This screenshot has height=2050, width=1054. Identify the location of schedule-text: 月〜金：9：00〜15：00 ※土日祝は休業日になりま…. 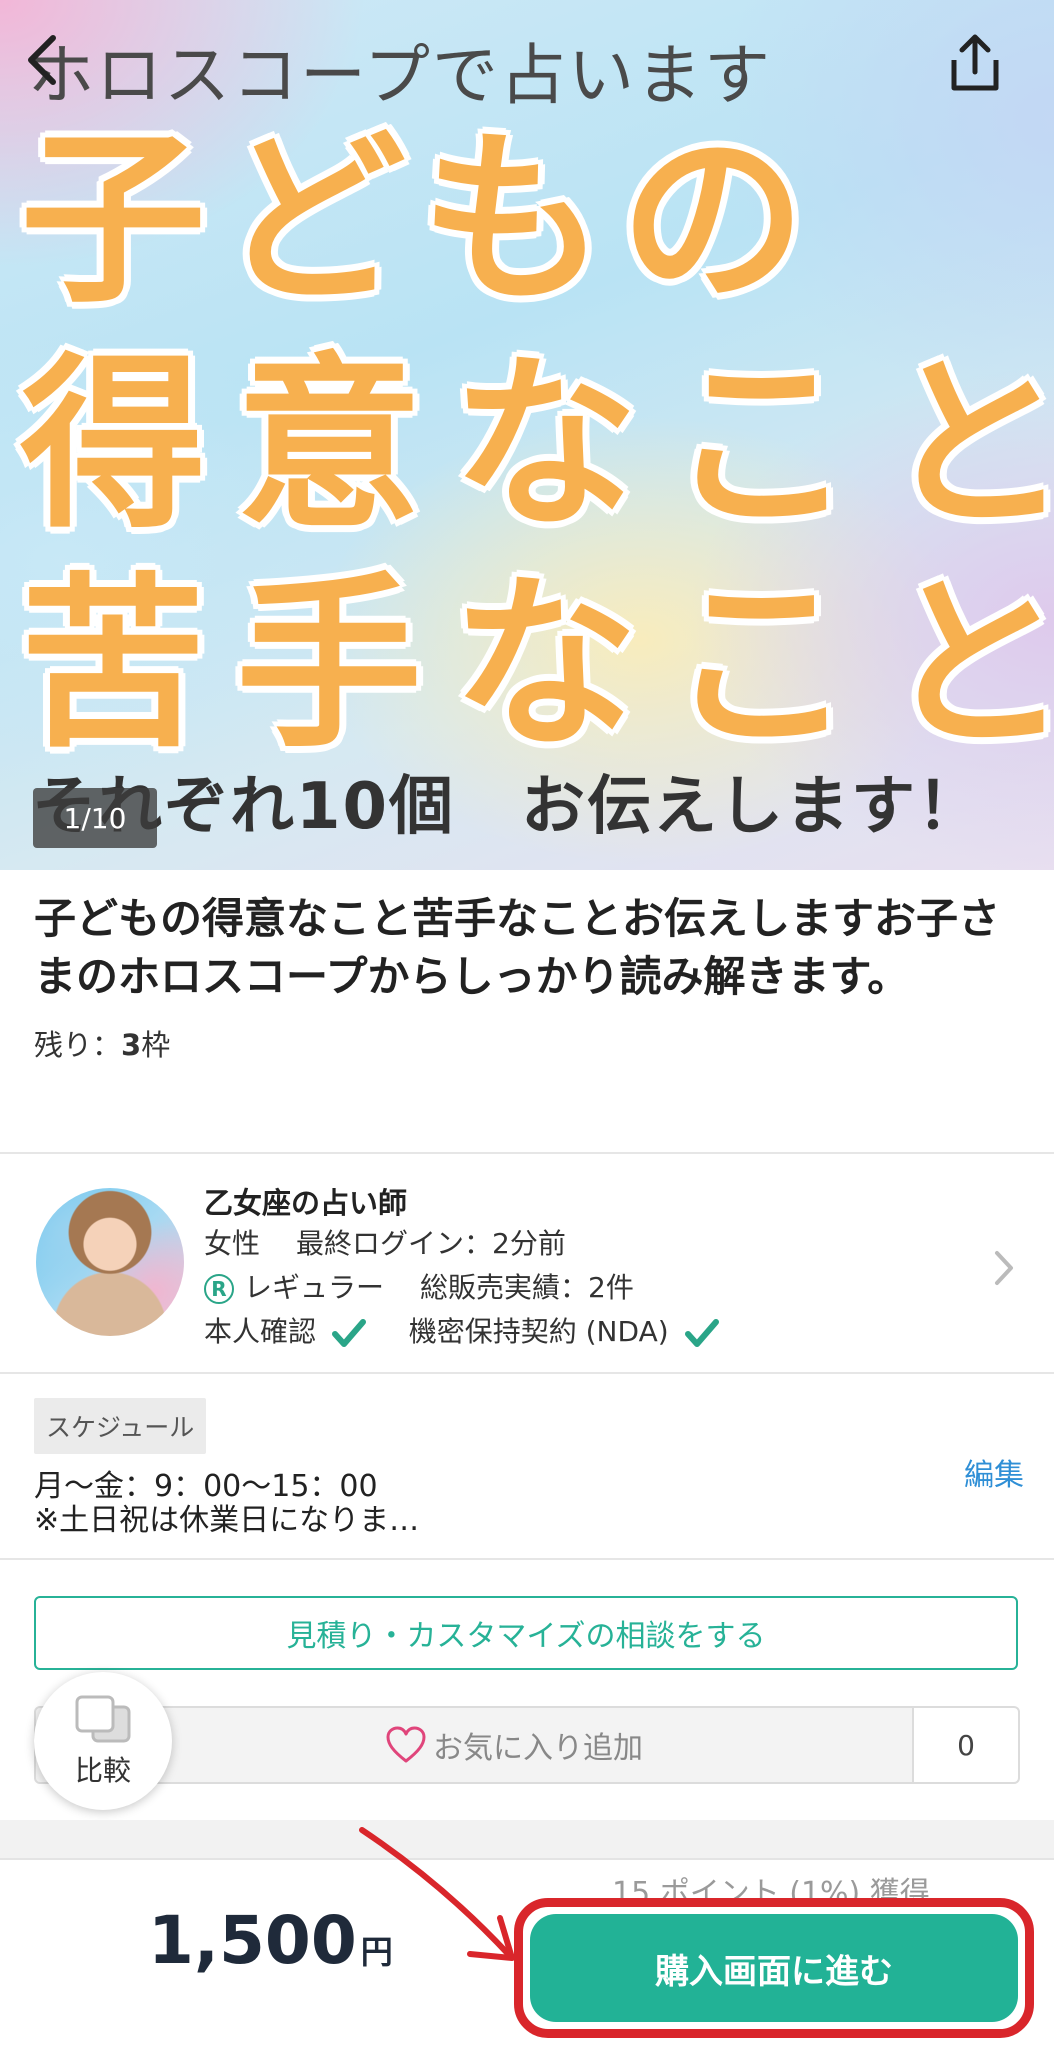
(226, 1504).